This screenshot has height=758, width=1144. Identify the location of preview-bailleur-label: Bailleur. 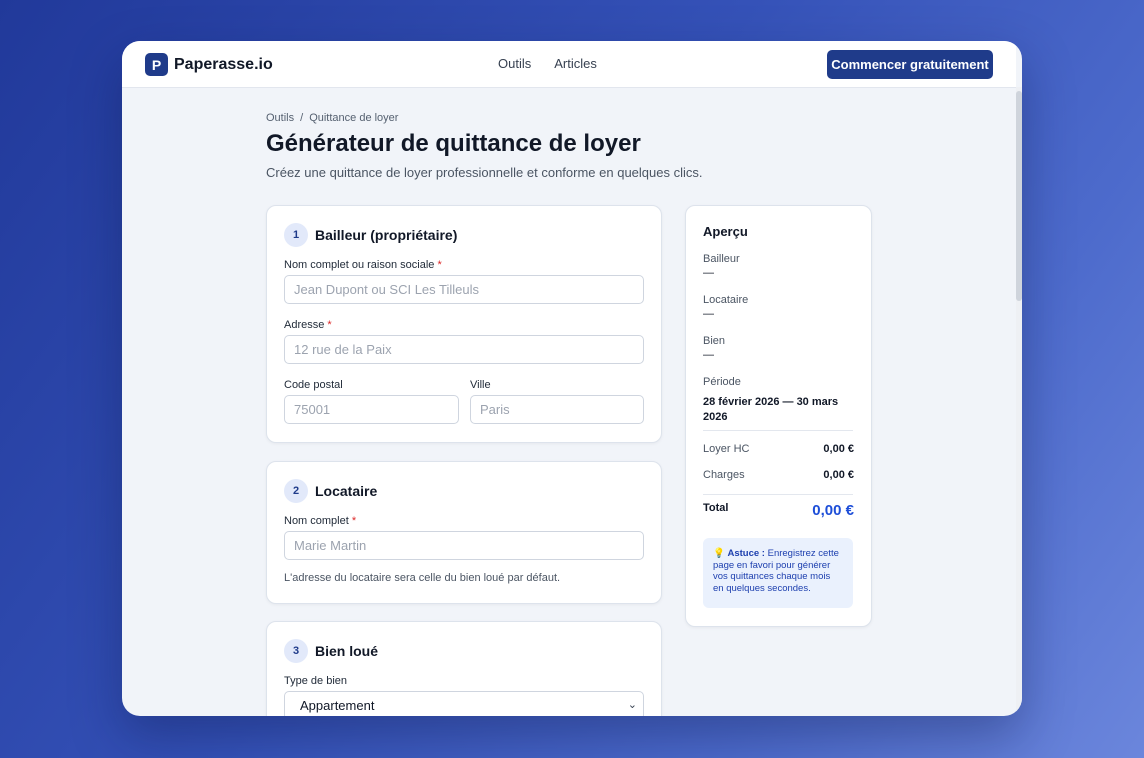
(721, 259).